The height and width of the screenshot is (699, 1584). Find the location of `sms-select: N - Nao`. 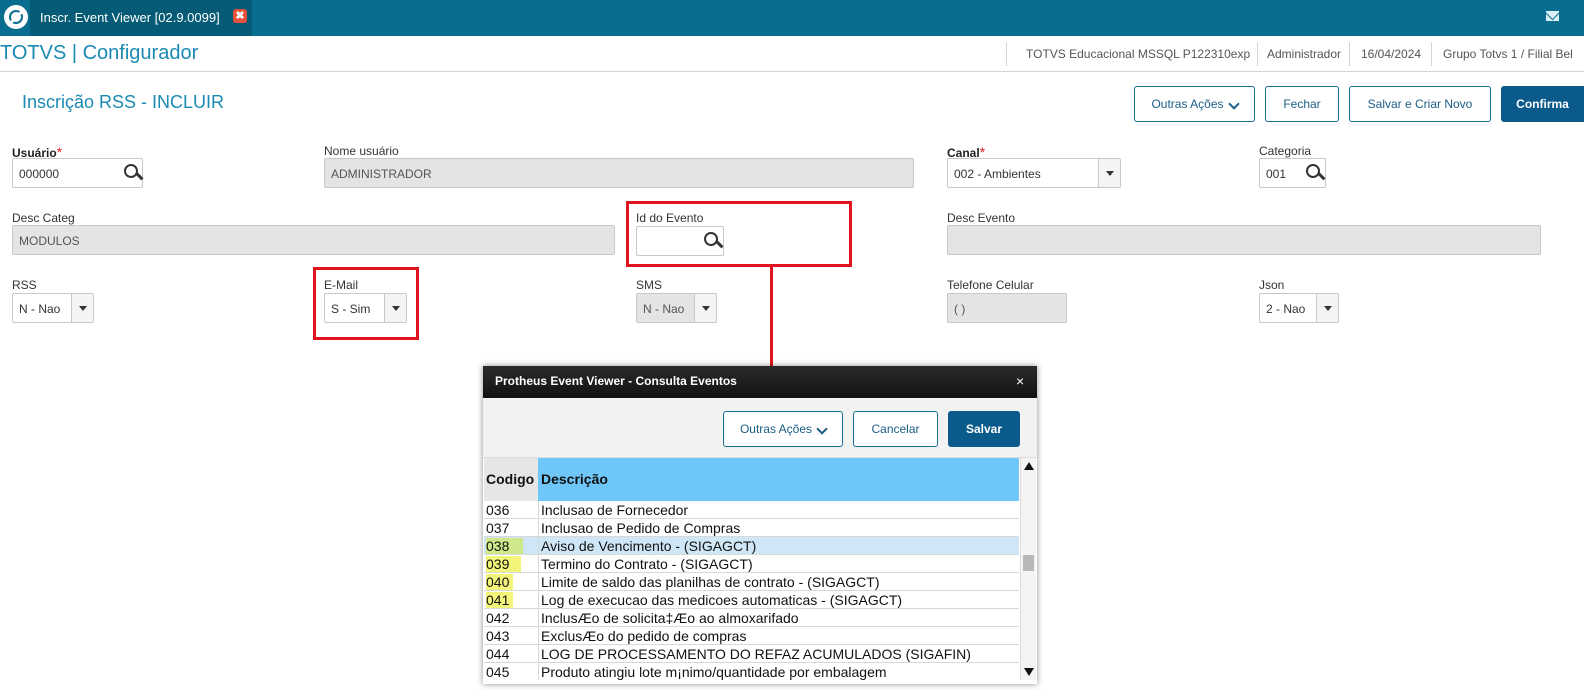

sms-select: N - Nao is located at coordinates (676, 308).